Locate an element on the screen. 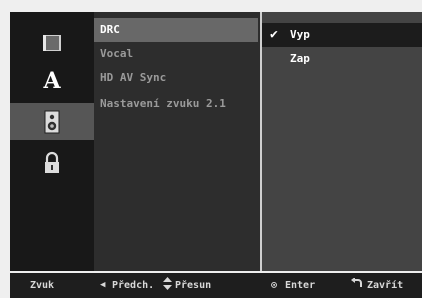 This screenshot has height=298, width=422. lock-icon is located at coordinates (52, 162).